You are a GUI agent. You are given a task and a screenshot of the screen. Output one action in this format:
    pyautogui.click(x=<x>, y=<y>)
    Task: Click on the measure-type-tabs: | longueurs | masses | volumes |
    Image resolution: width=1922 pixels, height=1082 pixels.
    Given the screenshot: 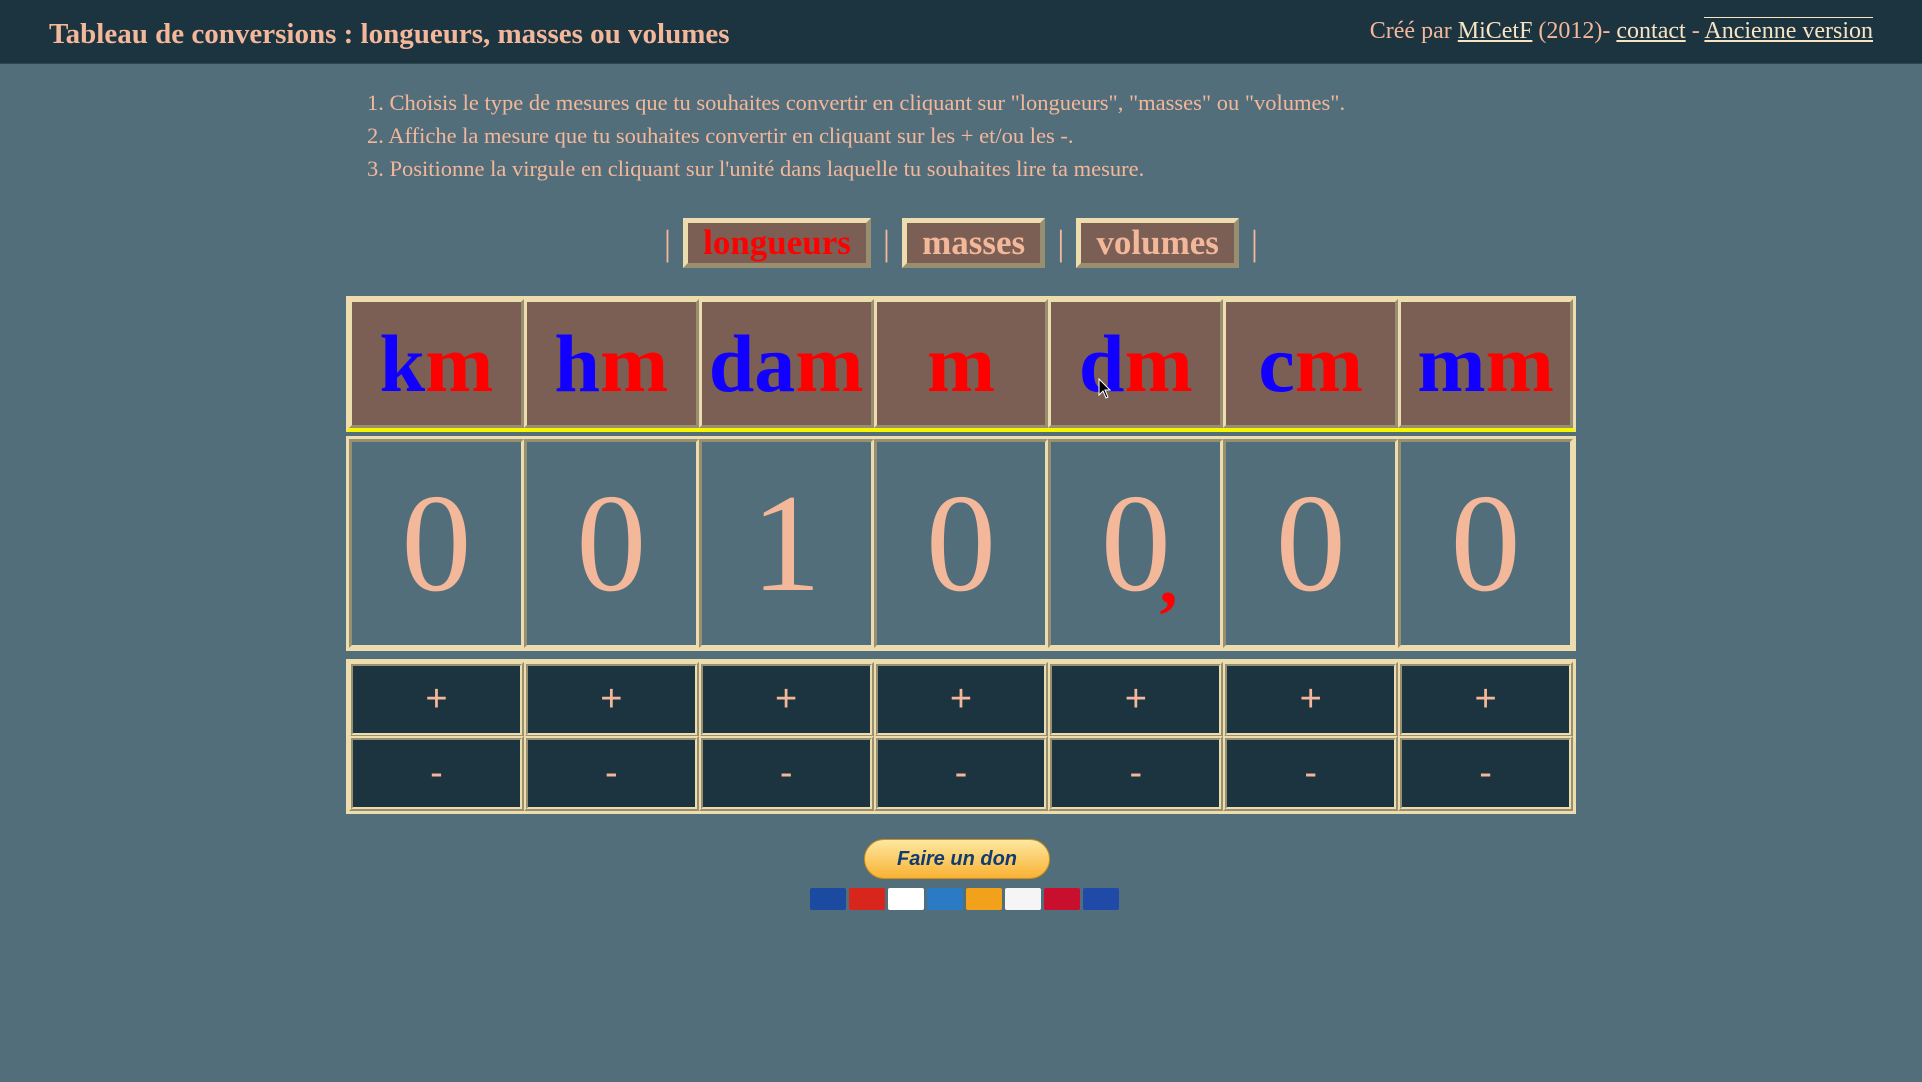 What is the action you would take?
    pyautogui.click(x=961, y=242)
    